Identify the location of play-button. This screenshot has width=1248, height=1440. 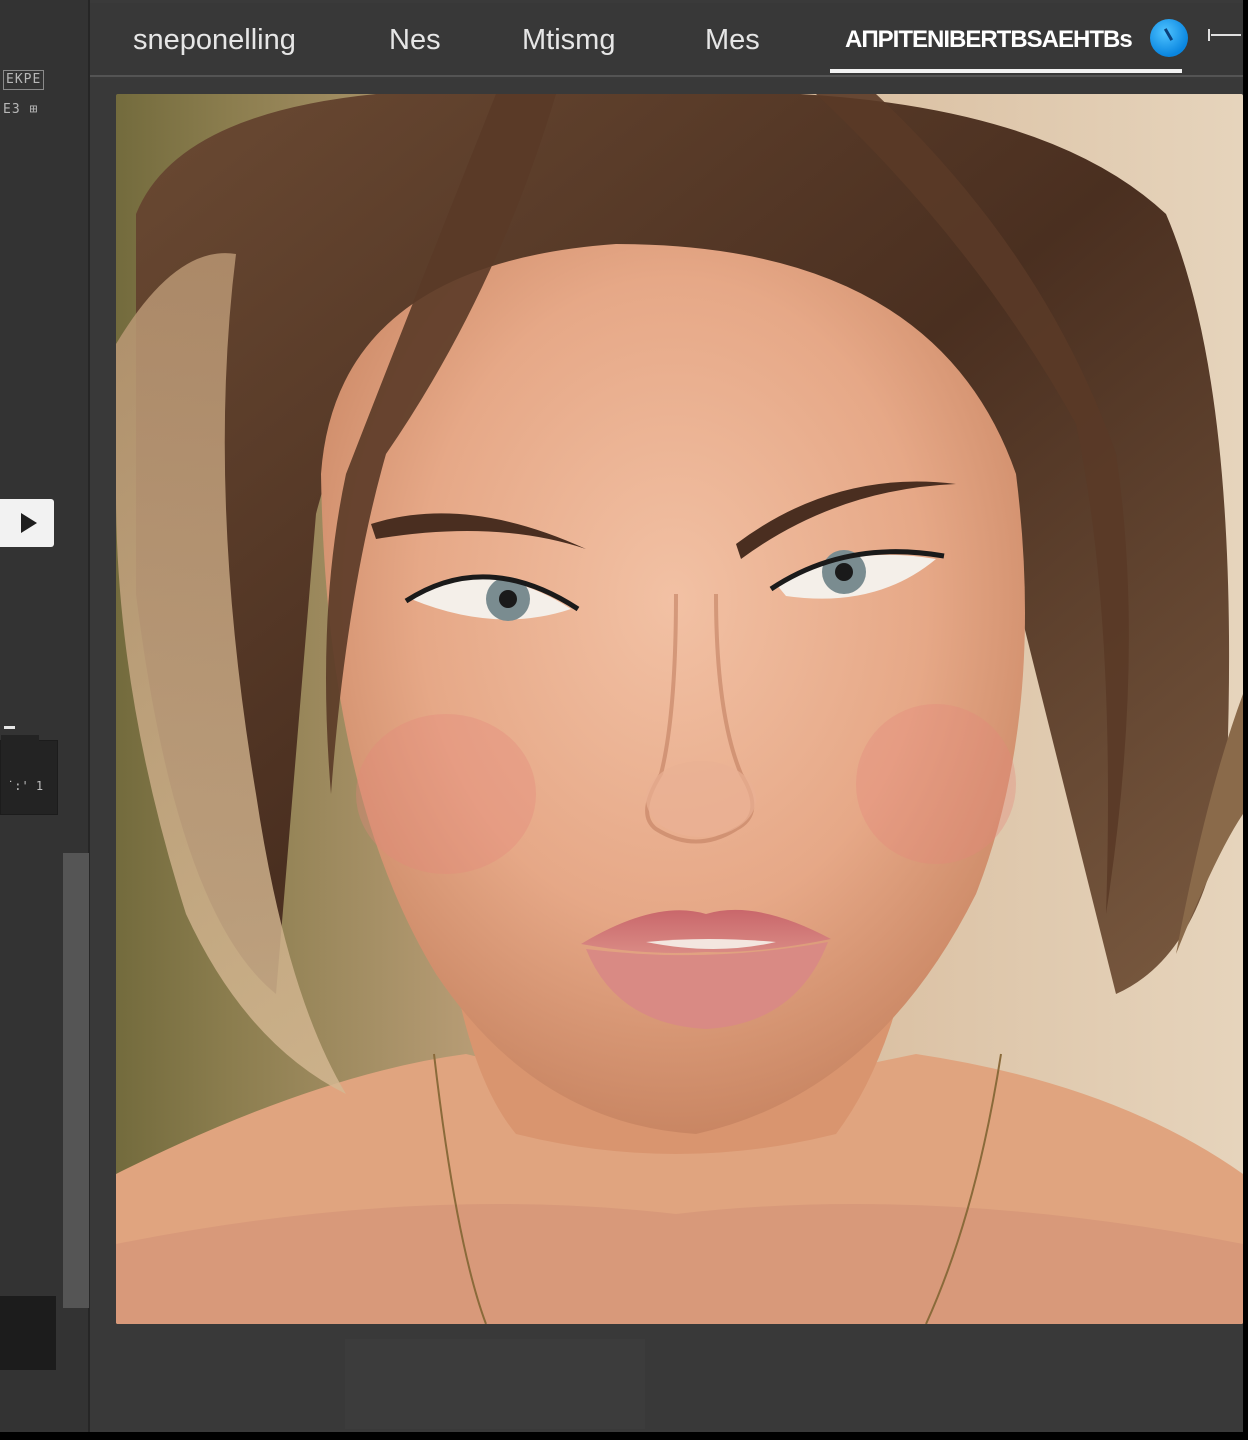
(27, 523).